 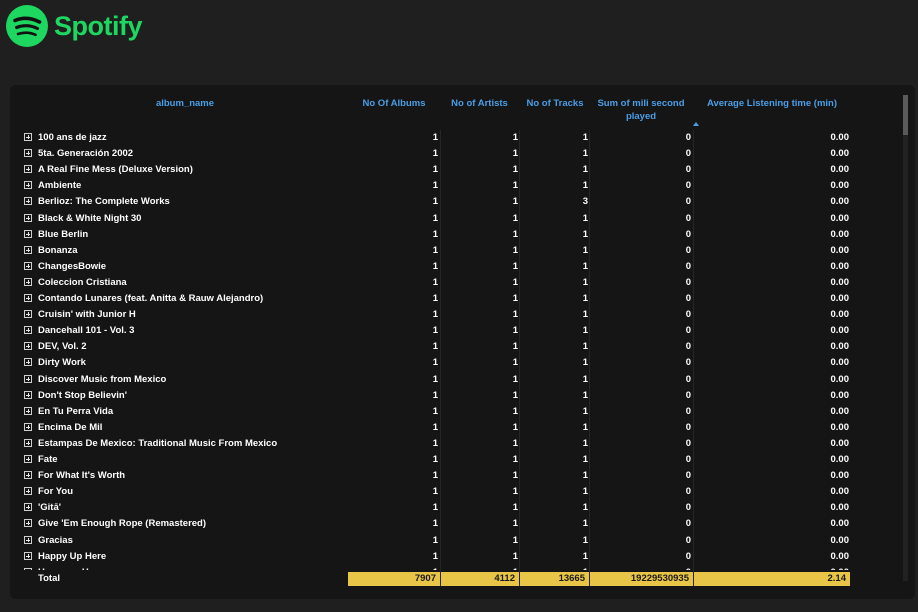 I want to click on total-sum-of-mili-second-played: 19229530935, so click(x=641, y=579).